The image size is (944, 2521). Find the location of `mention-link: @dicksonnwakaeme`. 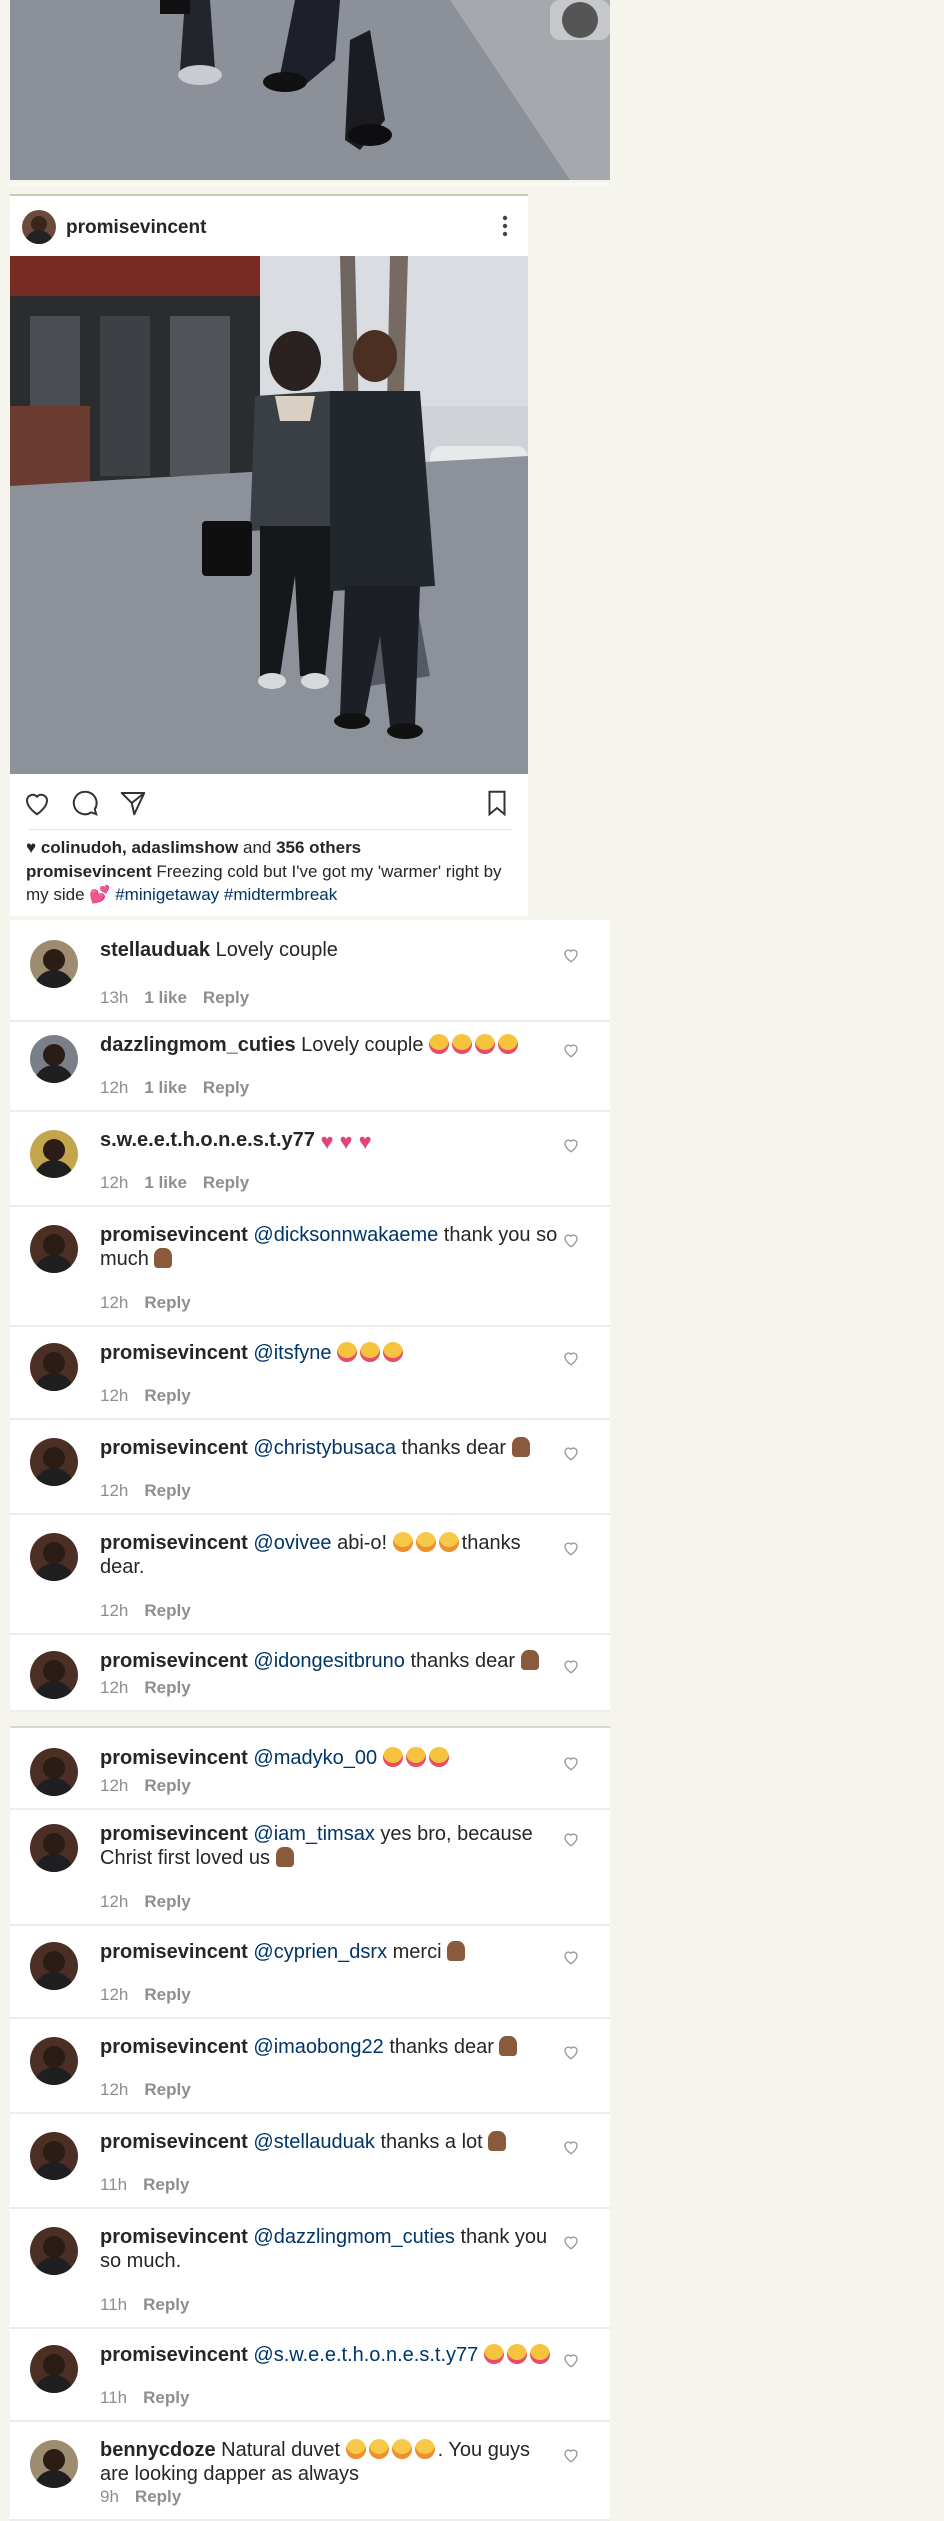

mention-link: @dicksonnwakaeme is located at coordinates (345, 1235).